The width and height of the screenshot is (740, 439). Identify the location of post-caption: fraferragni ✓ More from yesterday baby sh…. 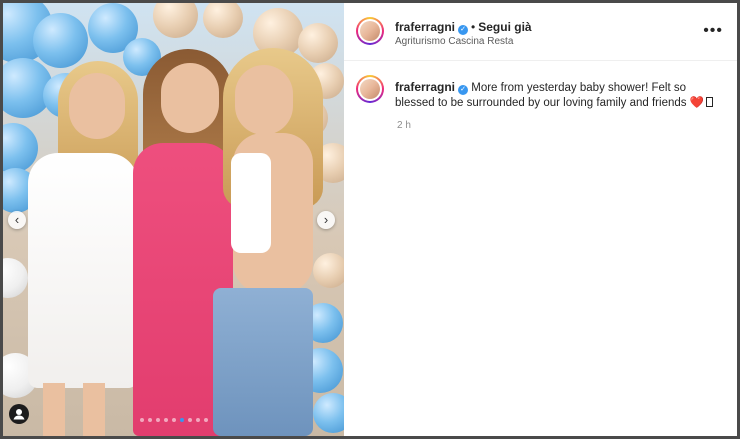
(561, 95).